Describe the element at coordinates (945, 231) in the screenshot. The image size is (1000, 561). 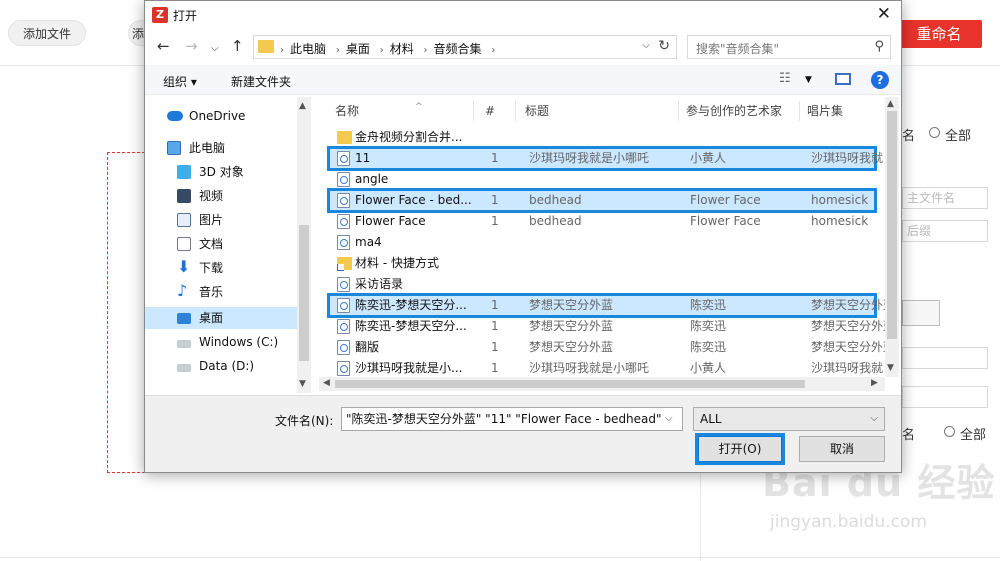
I see `suffix-input: 后缀` at that location.